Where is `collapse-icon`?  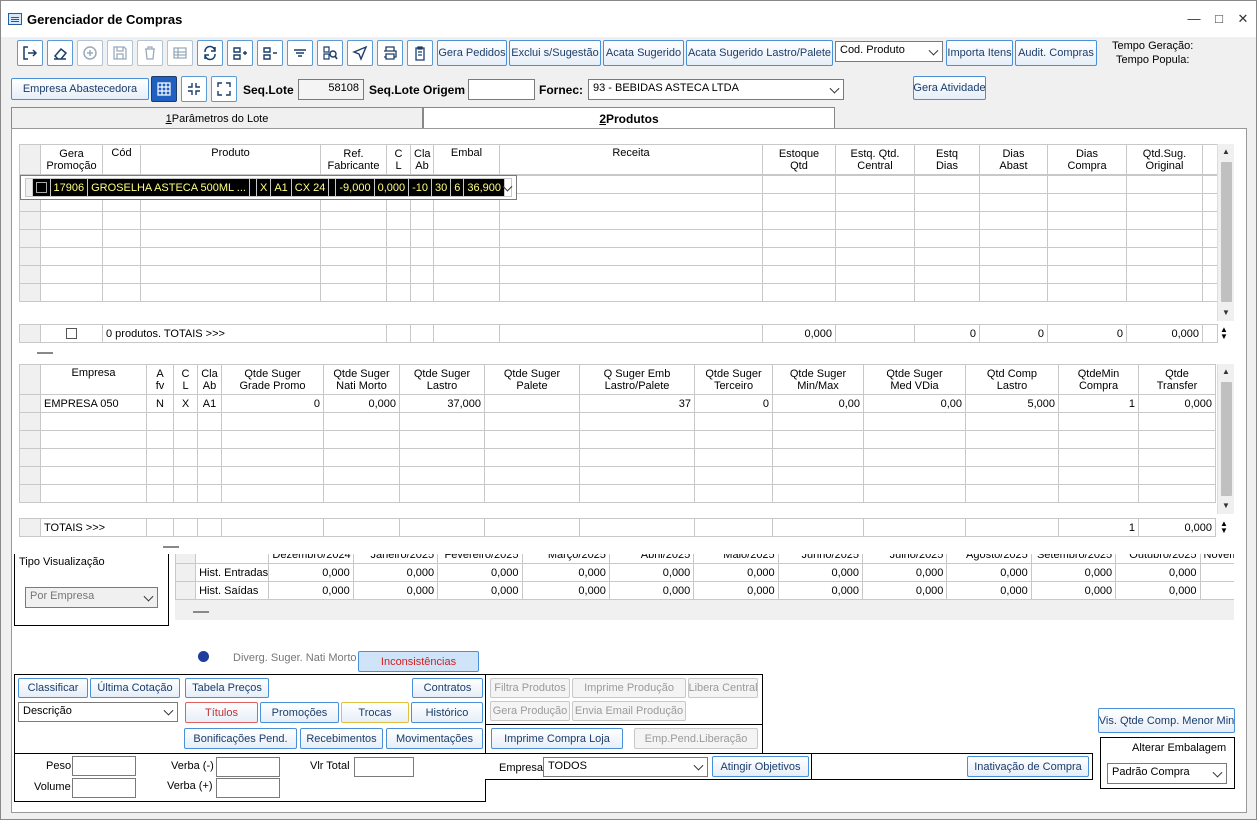
collapse-icon is located at coordinates (194, 89).